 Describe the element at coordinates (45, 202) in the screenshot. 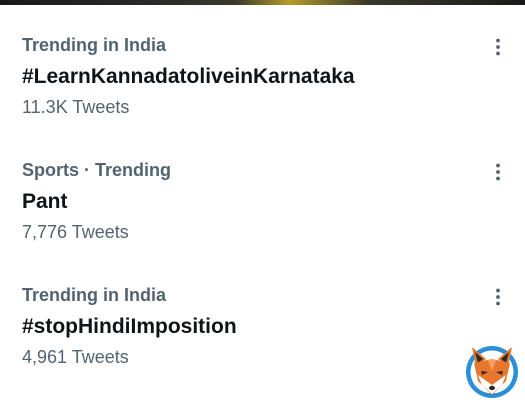

I see `trend-name: Pant` at that location.